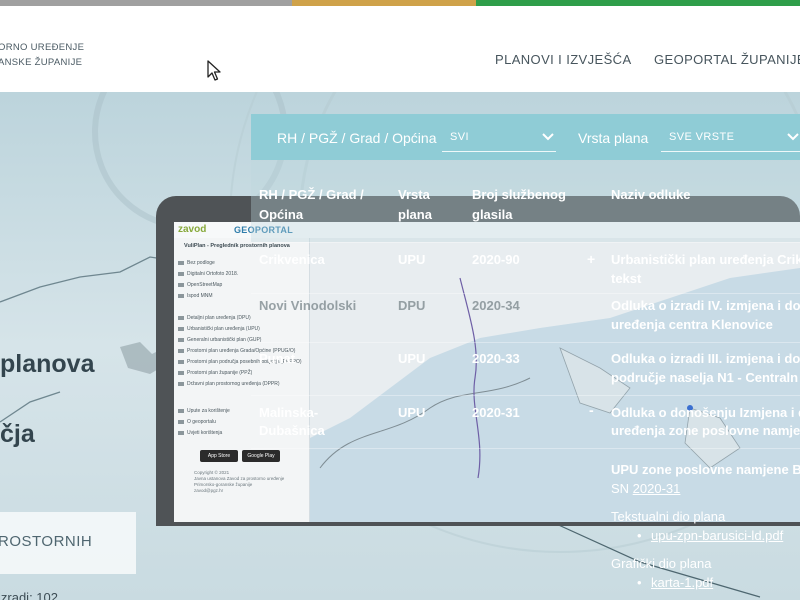 The width and height of the screenshot is (800, 600). Describe the element at coordinates (563, 59) in the screenshot. I see `nav-planovi-izvjesca: PLANOVI I IZVJEŠĆA` at that location.